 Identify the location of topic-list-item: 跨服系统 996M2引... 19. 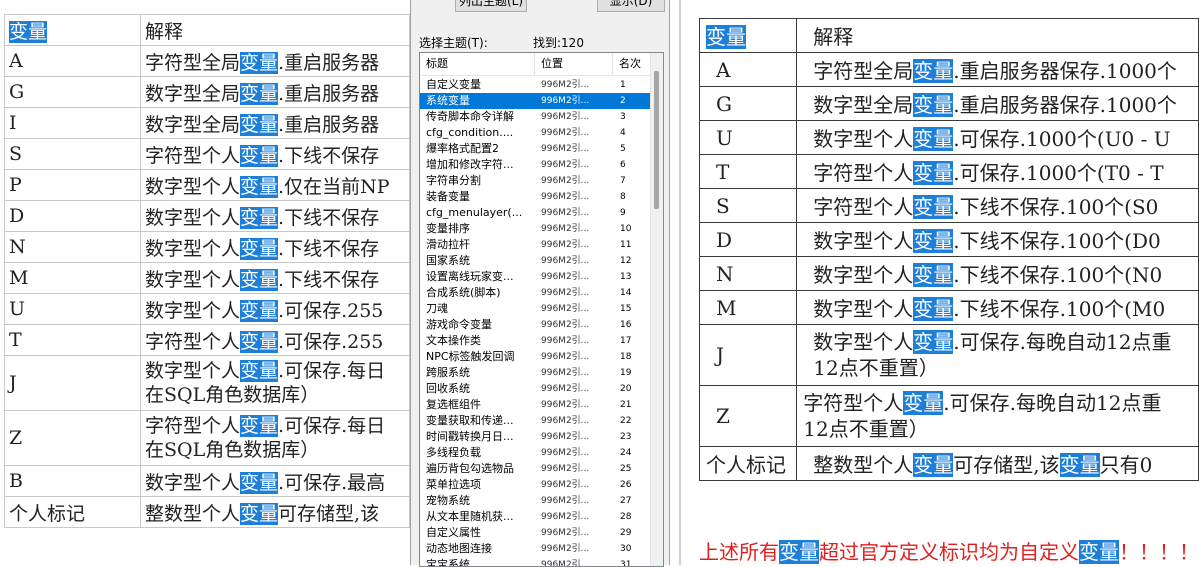
(535, 373).